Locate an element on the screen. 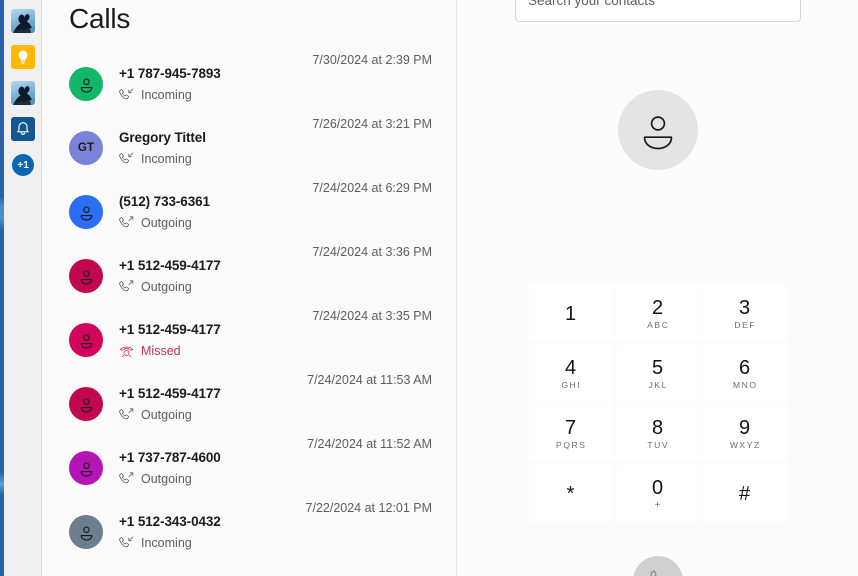  dialpad-key-sublabel: JKL is located at coordinates (658, 385).